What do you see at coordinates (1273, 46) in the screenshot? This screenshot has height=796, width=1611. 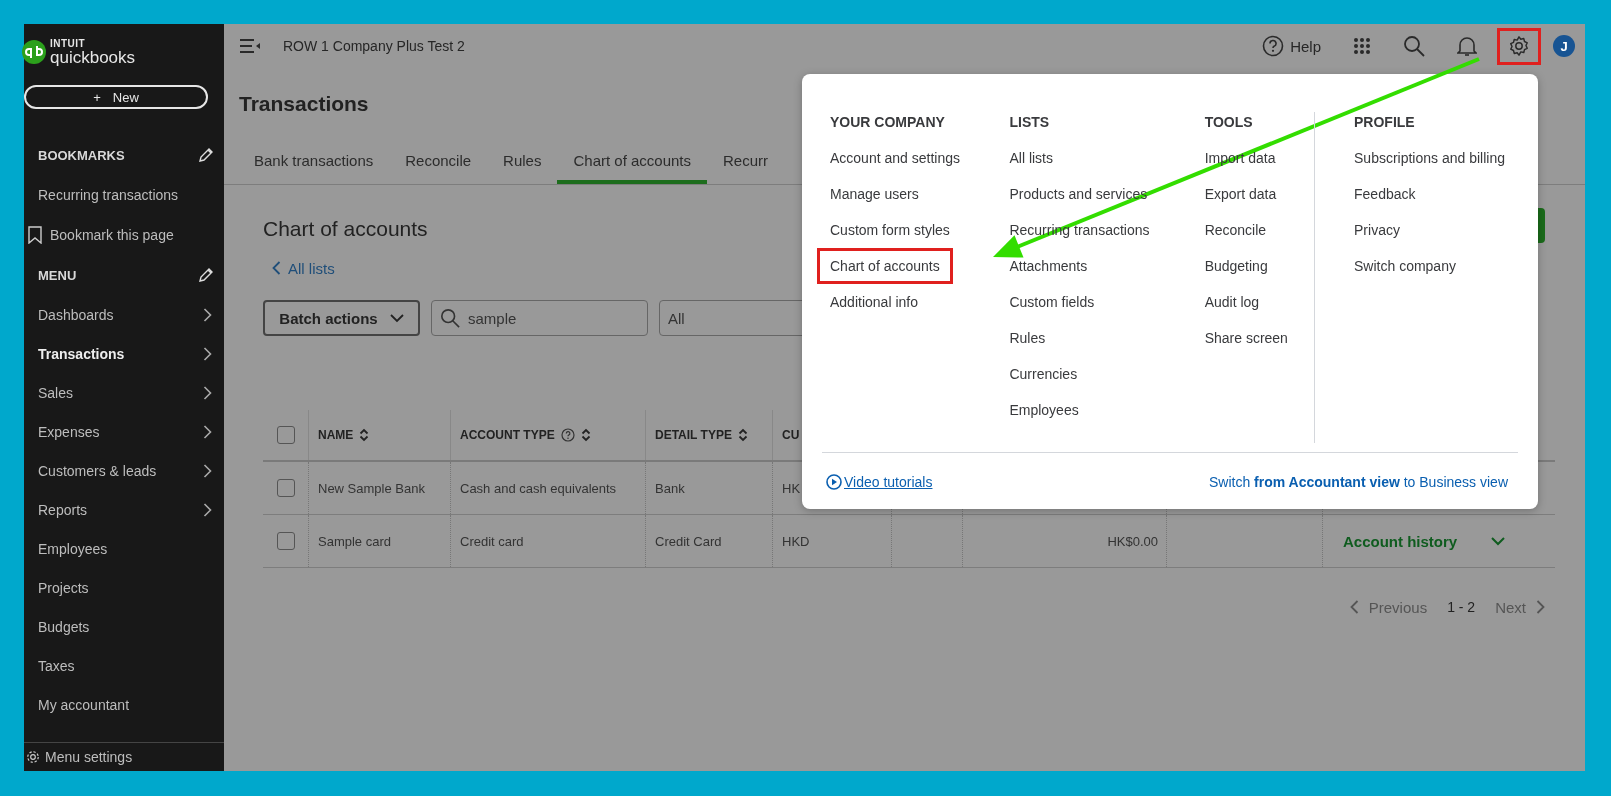 I see `help-icon` at bounding box center [1273, 46].